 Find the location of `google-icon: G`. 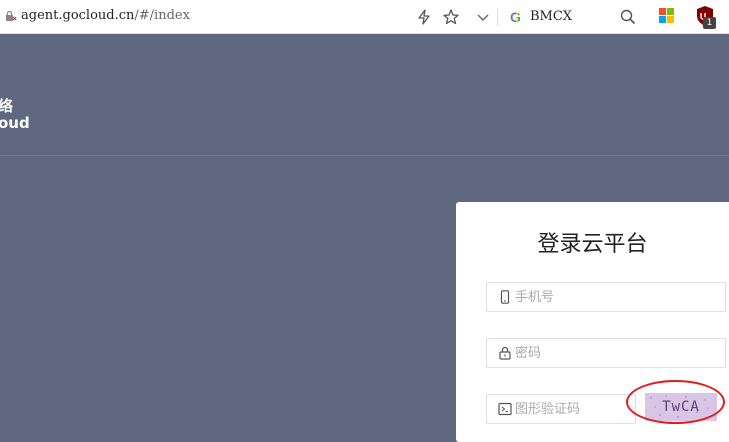

google-icon: G is located at coordinates (515, 17).